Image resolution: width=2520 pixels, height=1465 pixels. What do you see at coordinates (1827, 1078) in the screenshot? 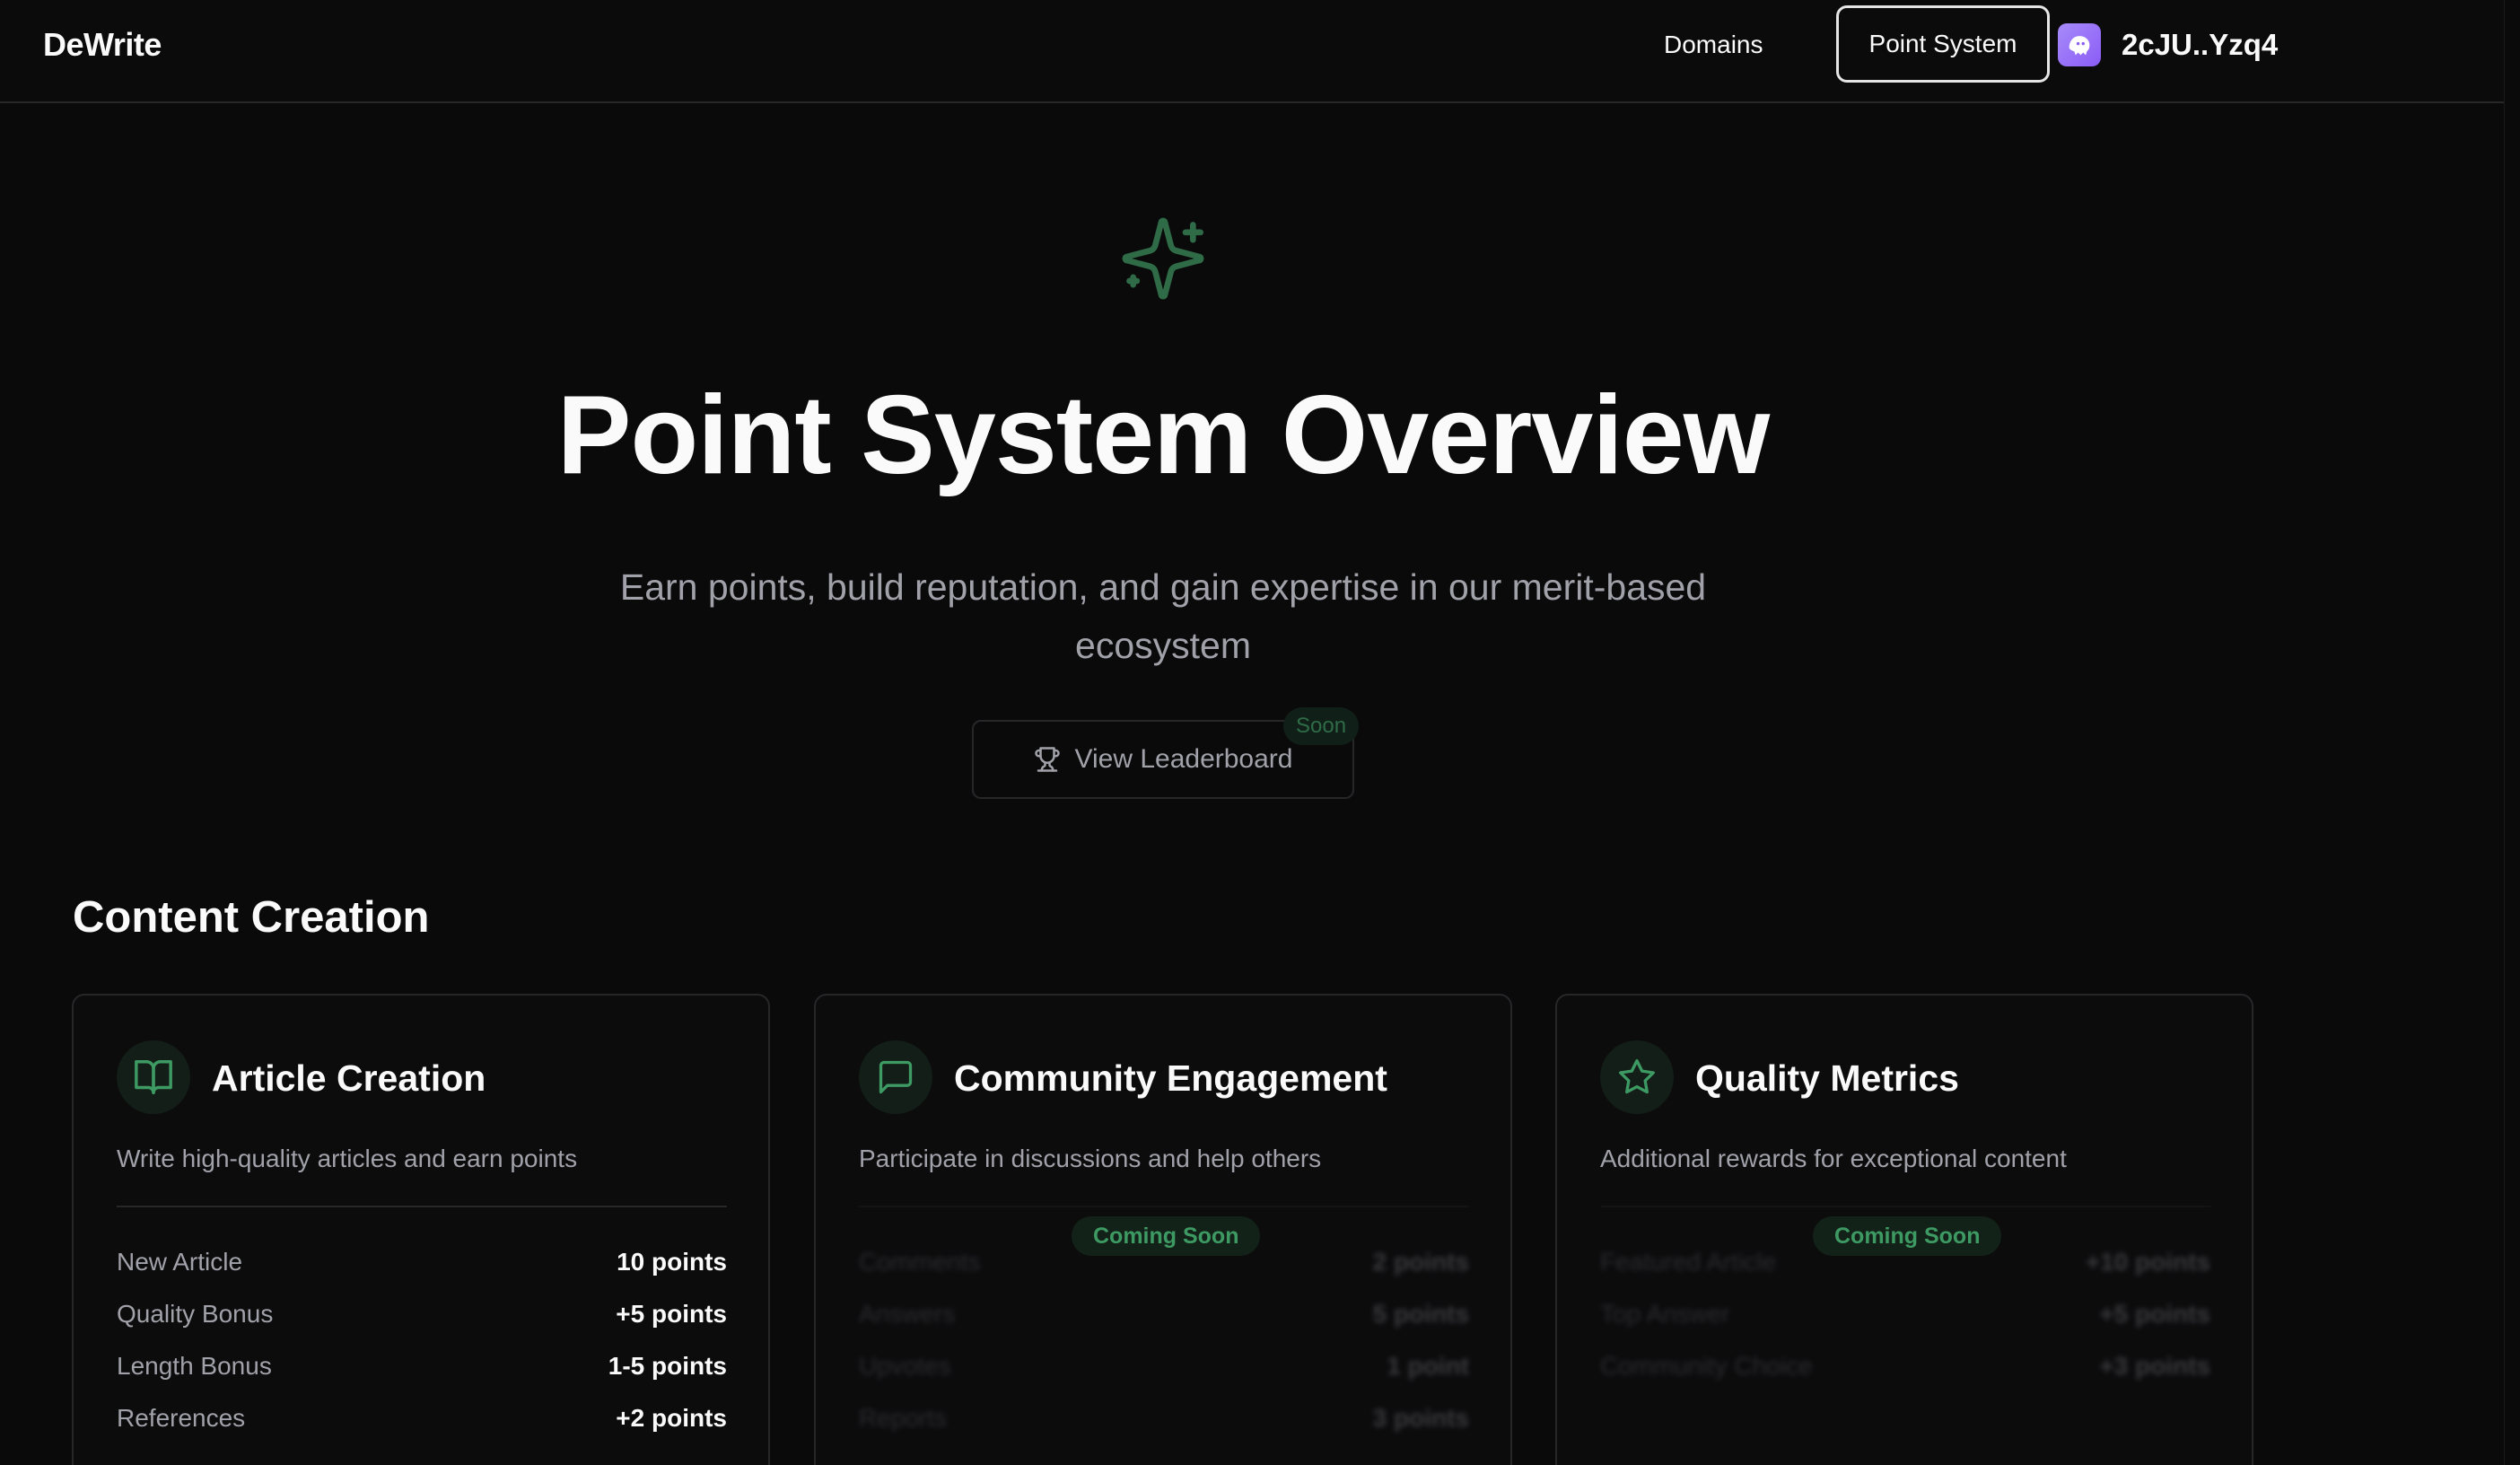
I see `card-title: Quality Metrics` at bounding box center [1827, 1078].